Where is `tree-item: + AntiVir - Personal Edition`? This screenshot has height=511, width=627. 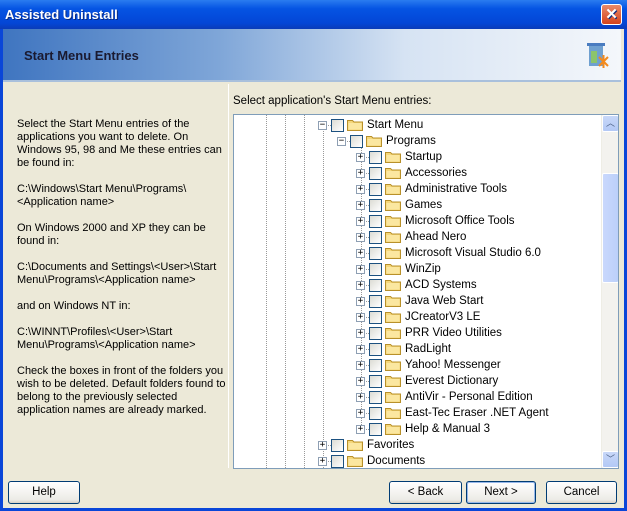
tree-item: + AntiVir - Personal Edition is located at coordinates (444, 397).